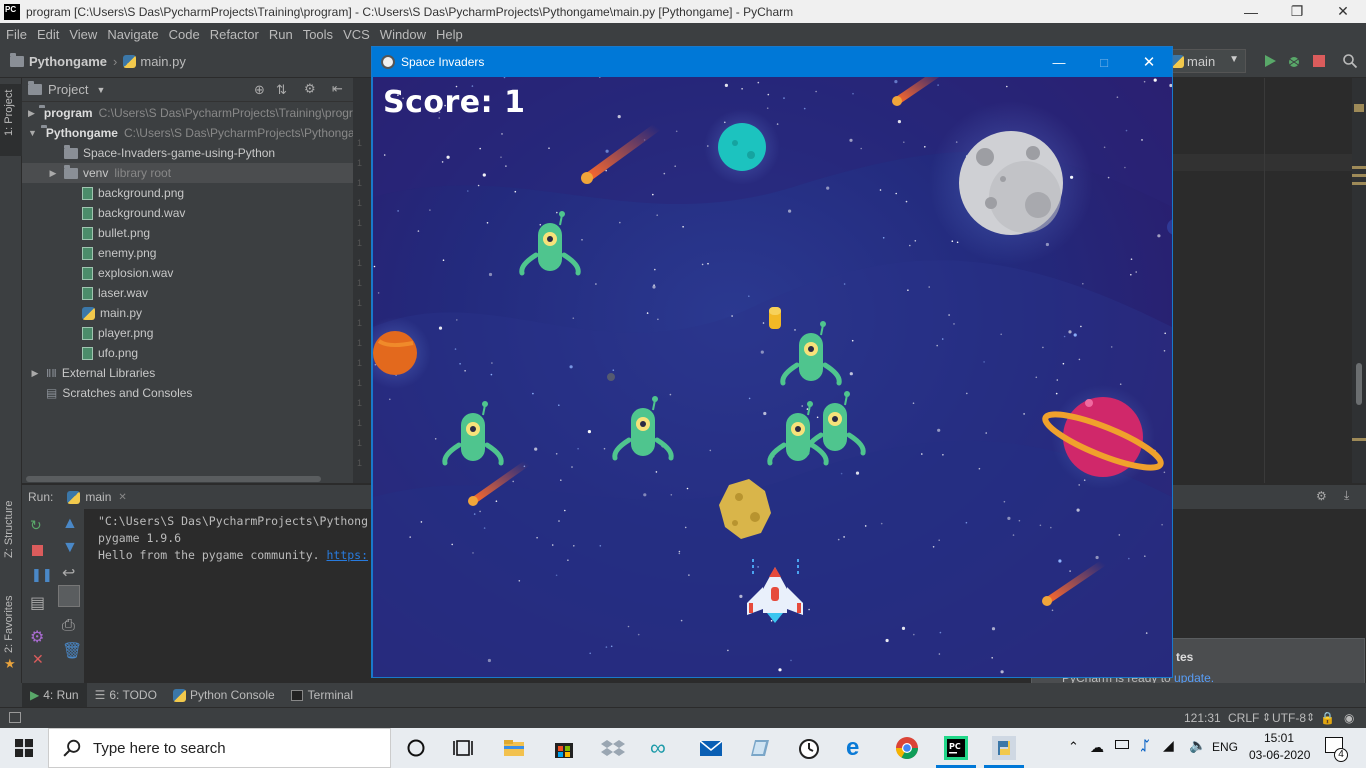 Image resolution: width=1366 pixels, height=768 pixels. What do you see at coordinates (36, 525) in the screenshot?
I see `rerun-icon: ↻` at bounding box center [36, 525].